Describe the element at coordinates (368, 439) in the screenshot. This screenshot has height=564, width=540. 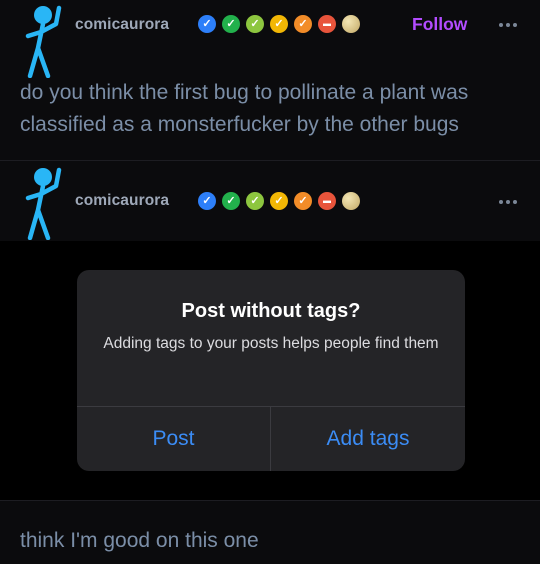
I see `add-tags-button: Add tags` at that location.